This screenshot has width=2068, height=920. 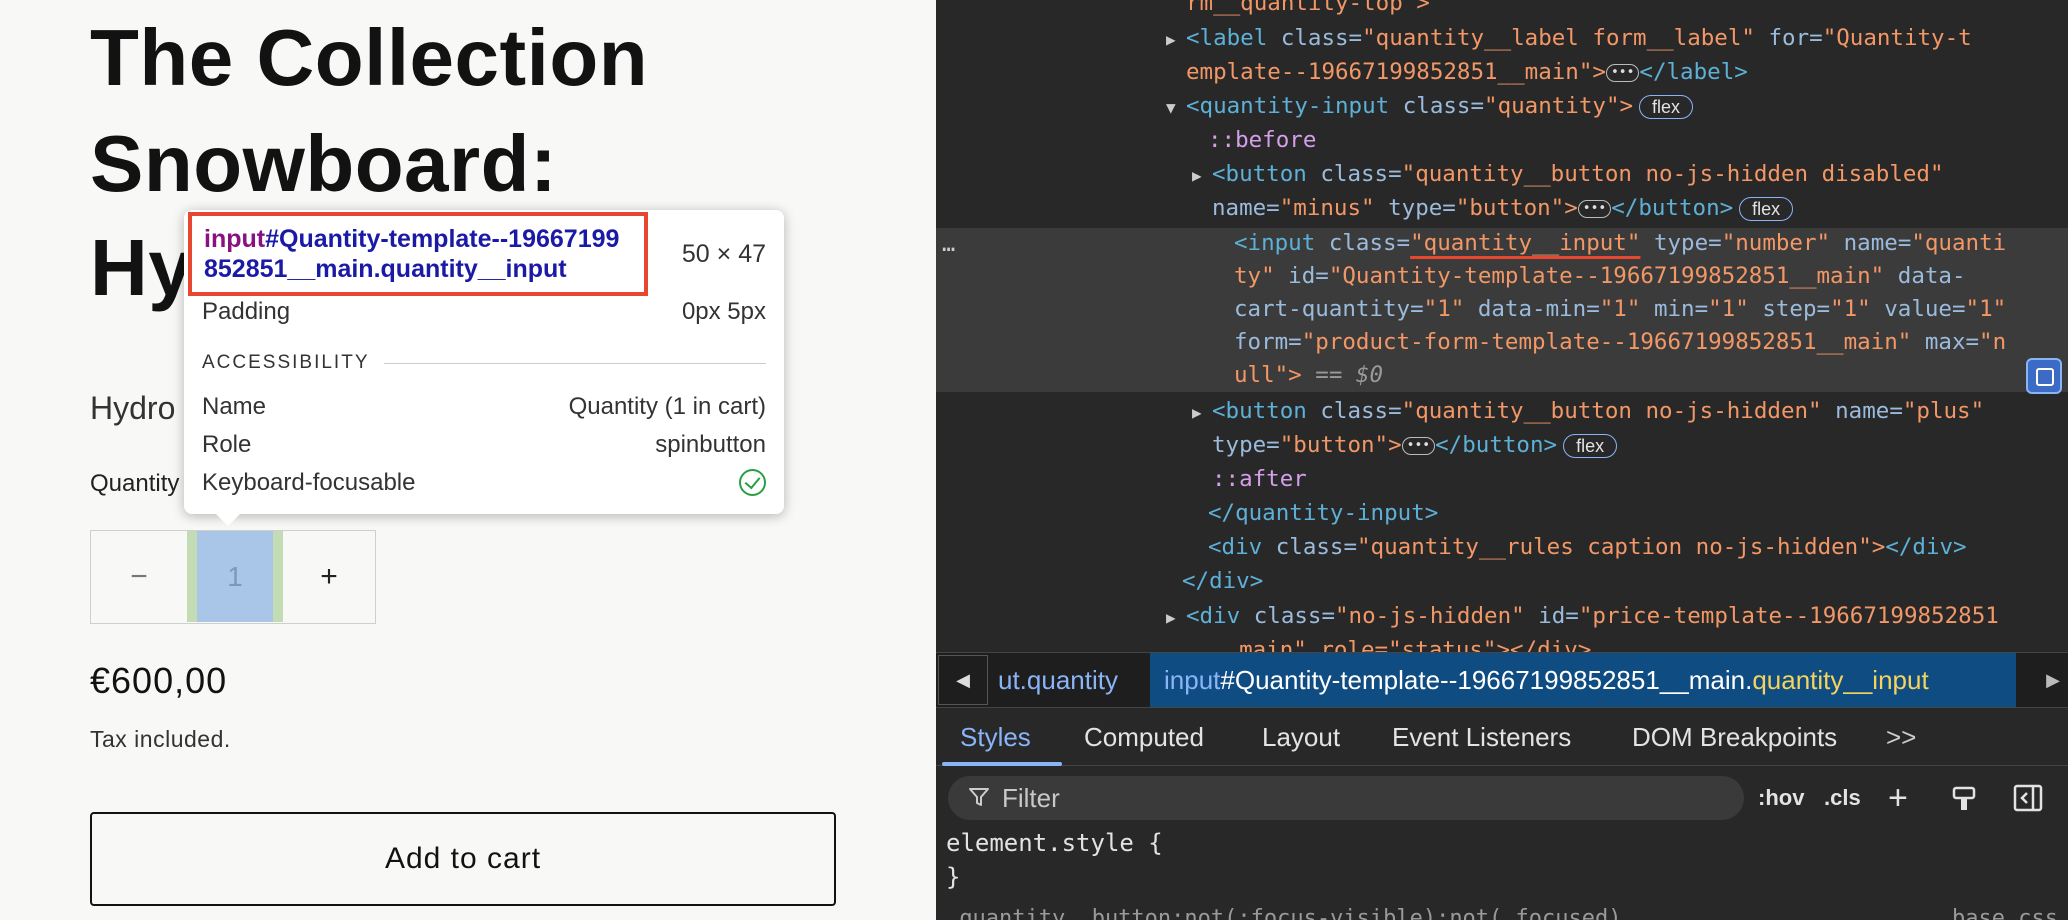 What do you see at coordinates (135, 483) in the screenshot?
I see `quantity-label: Quantity` at bounding box center [135, 483].